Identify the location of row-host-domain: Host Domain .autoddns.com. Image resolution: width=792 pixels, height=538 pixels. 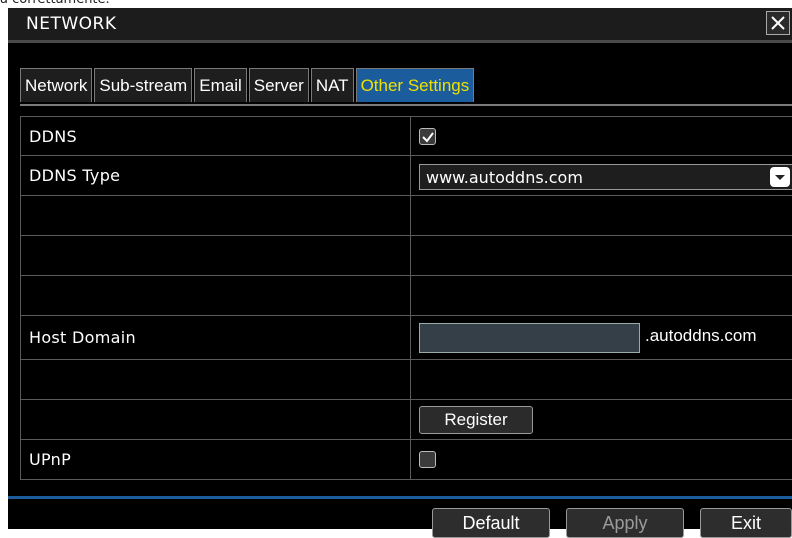
(406, 338).